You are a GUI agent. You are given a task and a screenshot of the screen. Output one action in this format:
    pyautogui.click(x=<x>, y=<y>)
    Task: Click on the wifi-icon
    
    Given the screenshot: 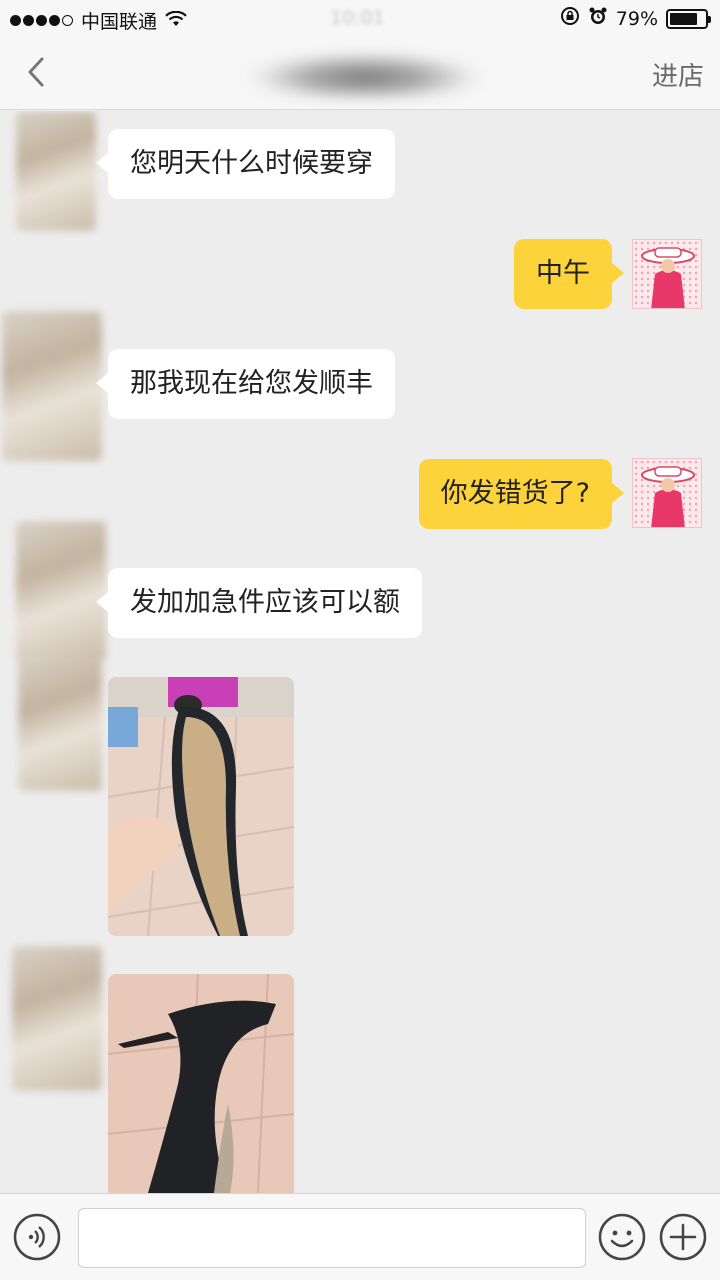 What is the action you would take?
    pyautogui.click(x=176, y=21)
    